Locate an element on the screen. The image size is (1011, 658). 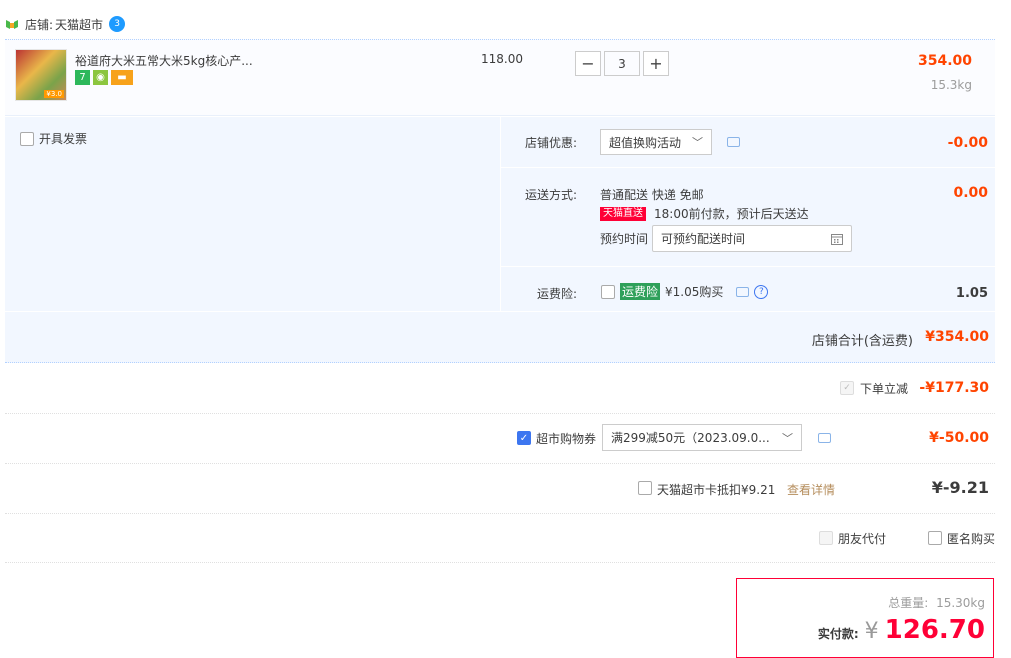
shop-discount-label: 店铺优惠: is located at coordinates (551, 143).